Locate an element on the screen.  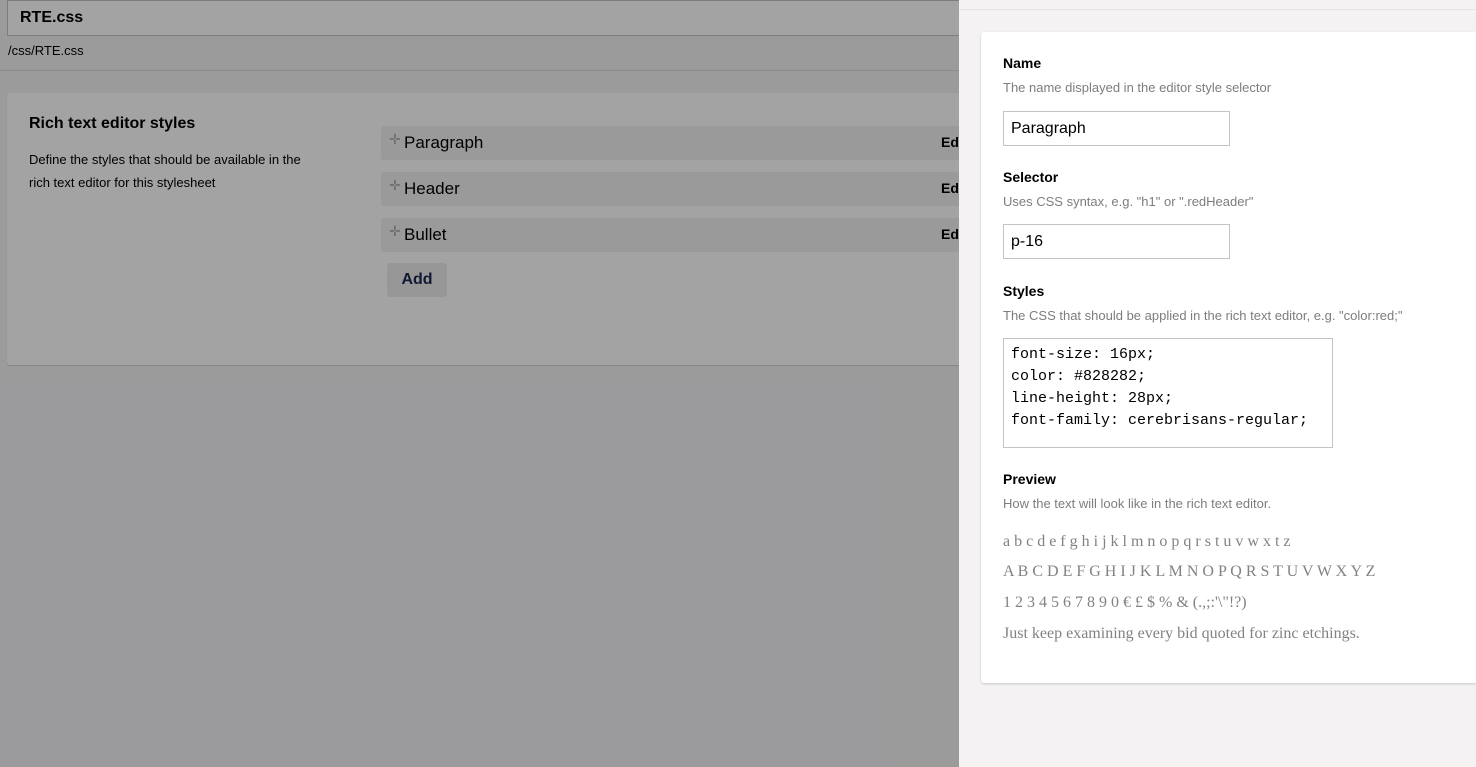
selector-label: Selector is located at coordinates (1031, 177).